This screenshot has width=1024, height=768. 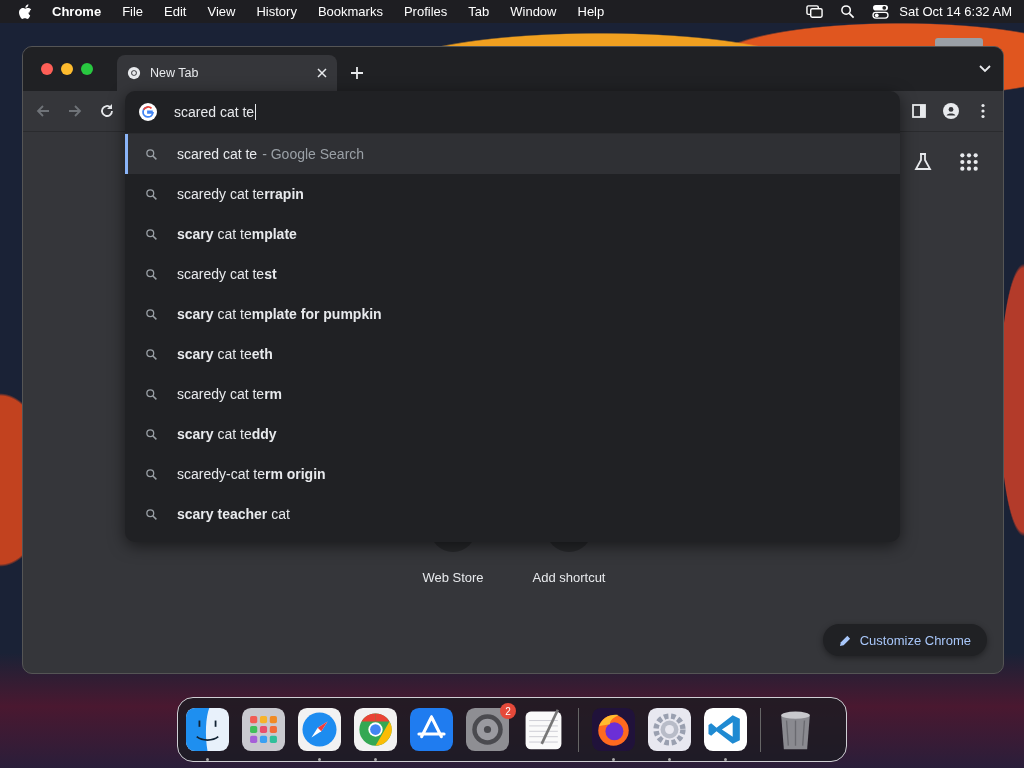 What do you see at coordinates (512, 274) in the screenshot?
I see `suggestion-item: scaredy cat test` at bounding box center [512, 274].